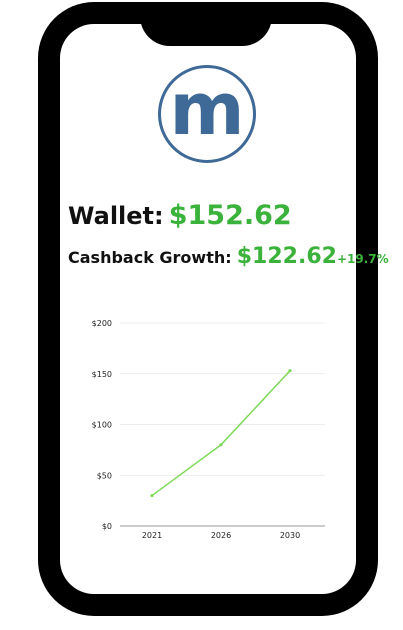  I want to click on y-tick-label: $150, so click(102, 374).